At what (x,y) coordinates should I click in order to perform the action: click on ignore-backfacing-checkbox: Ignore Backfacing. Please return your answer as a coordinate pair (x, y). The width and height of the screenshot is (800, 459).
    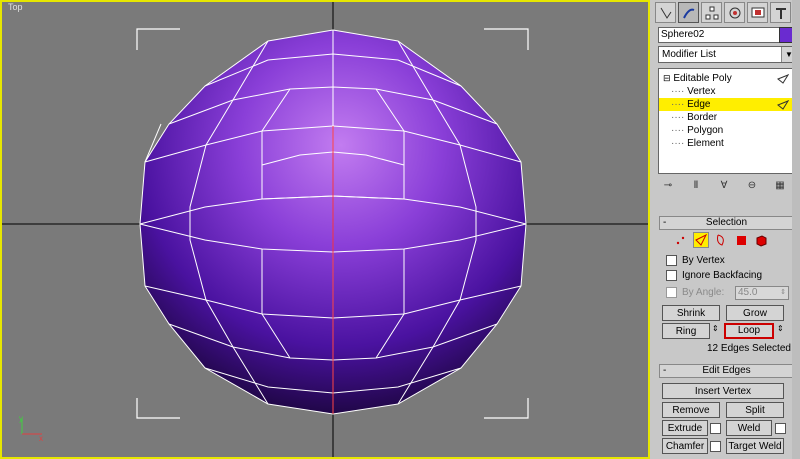
    Looking at the image, I should click on (714, 275).